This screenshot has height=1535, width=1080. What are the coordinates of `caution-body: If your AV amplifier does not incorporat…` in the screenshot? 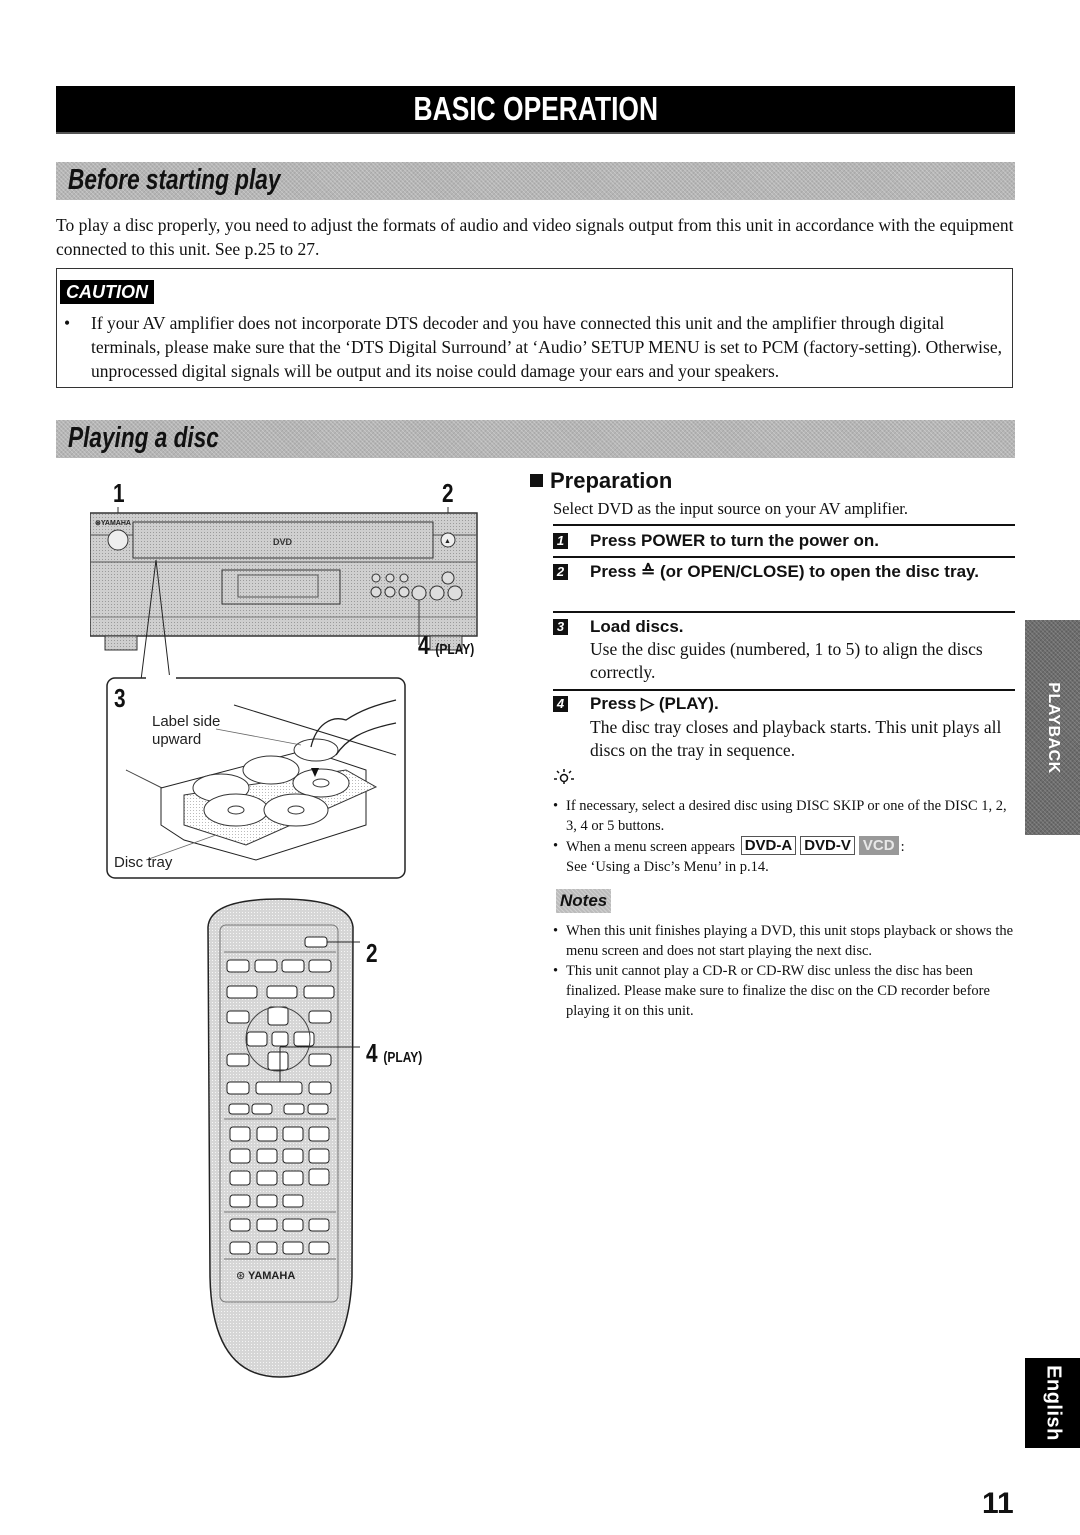 It's located at (546, 347).